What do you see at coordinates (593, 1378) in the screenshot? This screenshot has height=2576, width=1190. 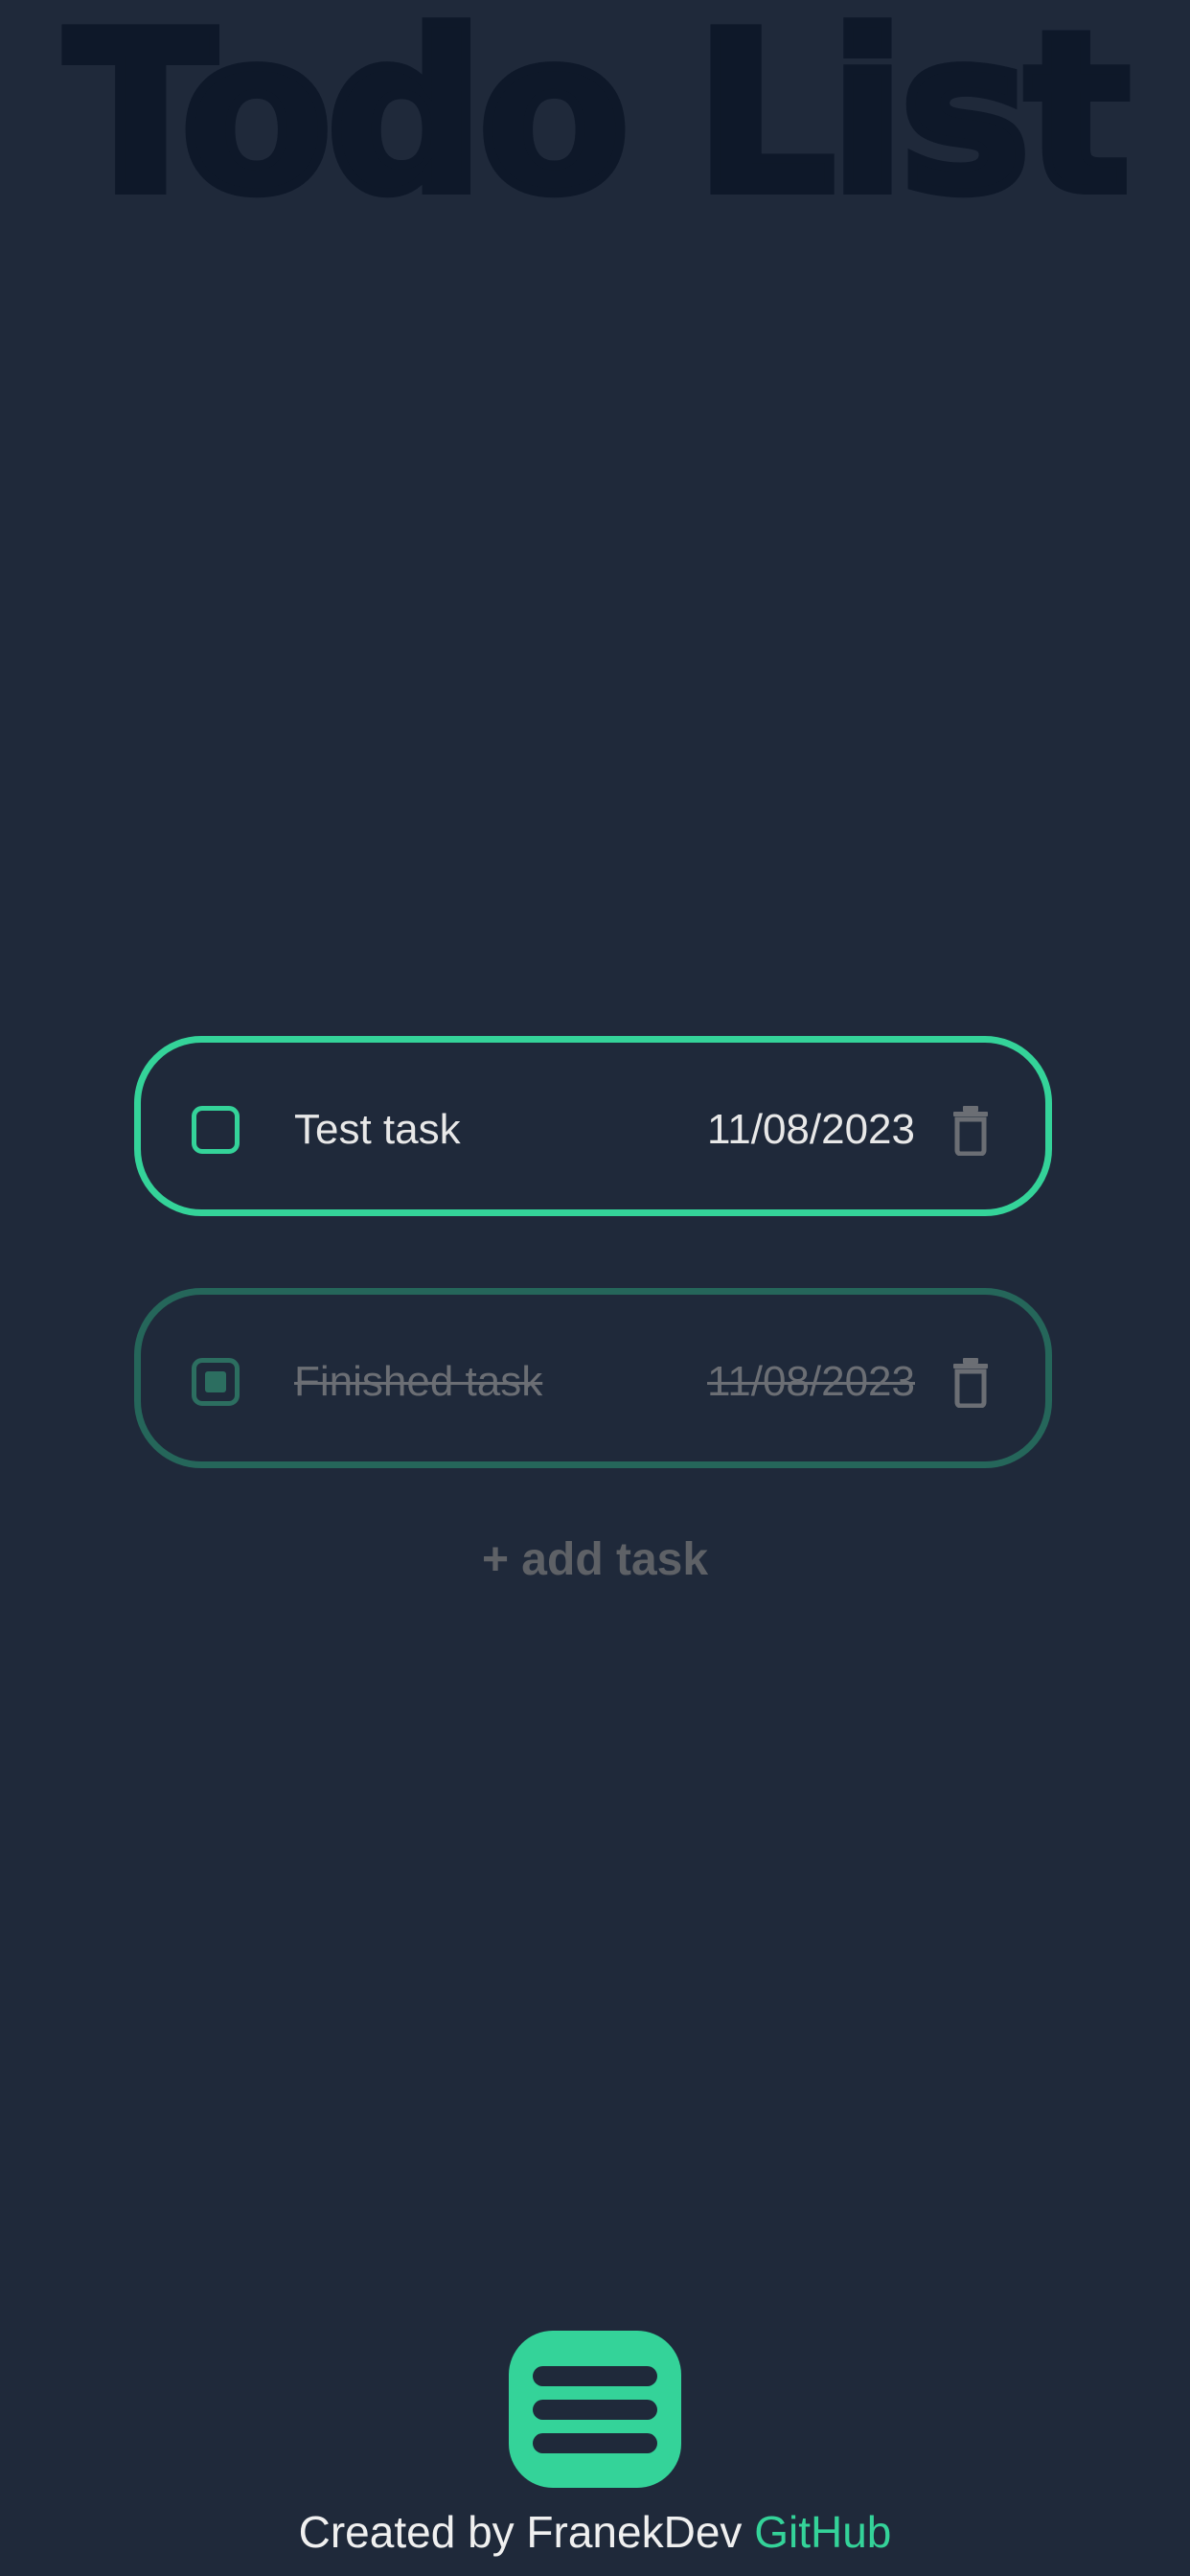 I see `task-item-completed: Finished task 11/08/2023` at bounding box center [593, 1378].